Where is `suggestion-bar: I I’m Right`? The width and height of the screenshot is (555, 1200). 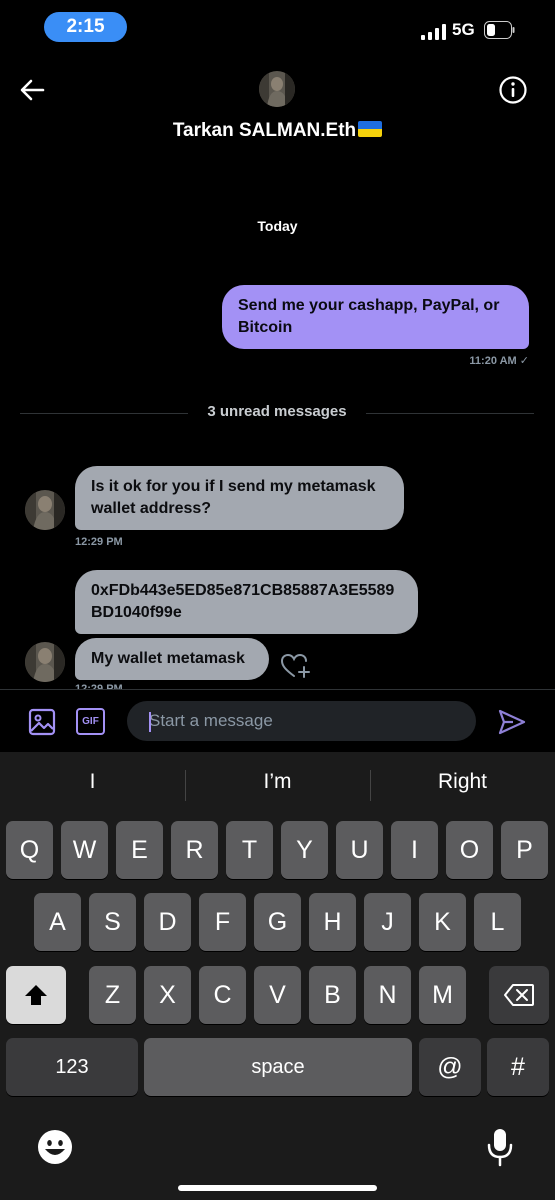
suggestion-bar: I I’m Right is located at coordinates (277, 785).